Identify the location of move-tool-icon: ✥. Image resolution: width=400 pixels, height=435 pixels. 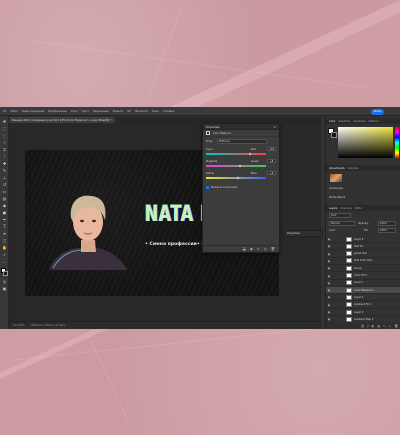
(4, 121).